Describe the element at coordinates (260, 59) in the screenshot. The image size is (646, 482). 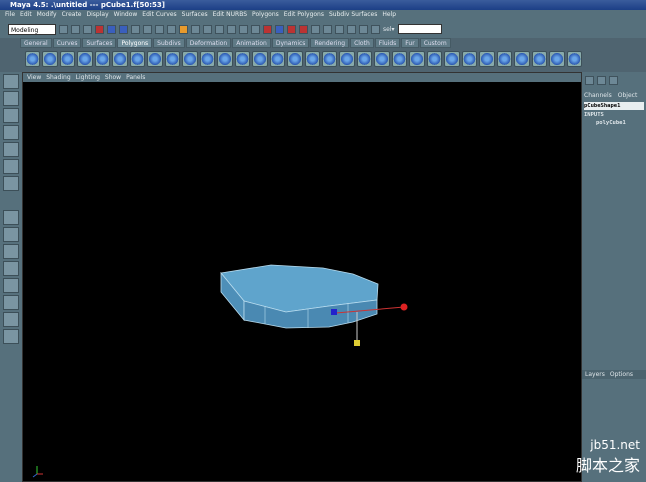
I see `bevel-shelf-icon` at that location.